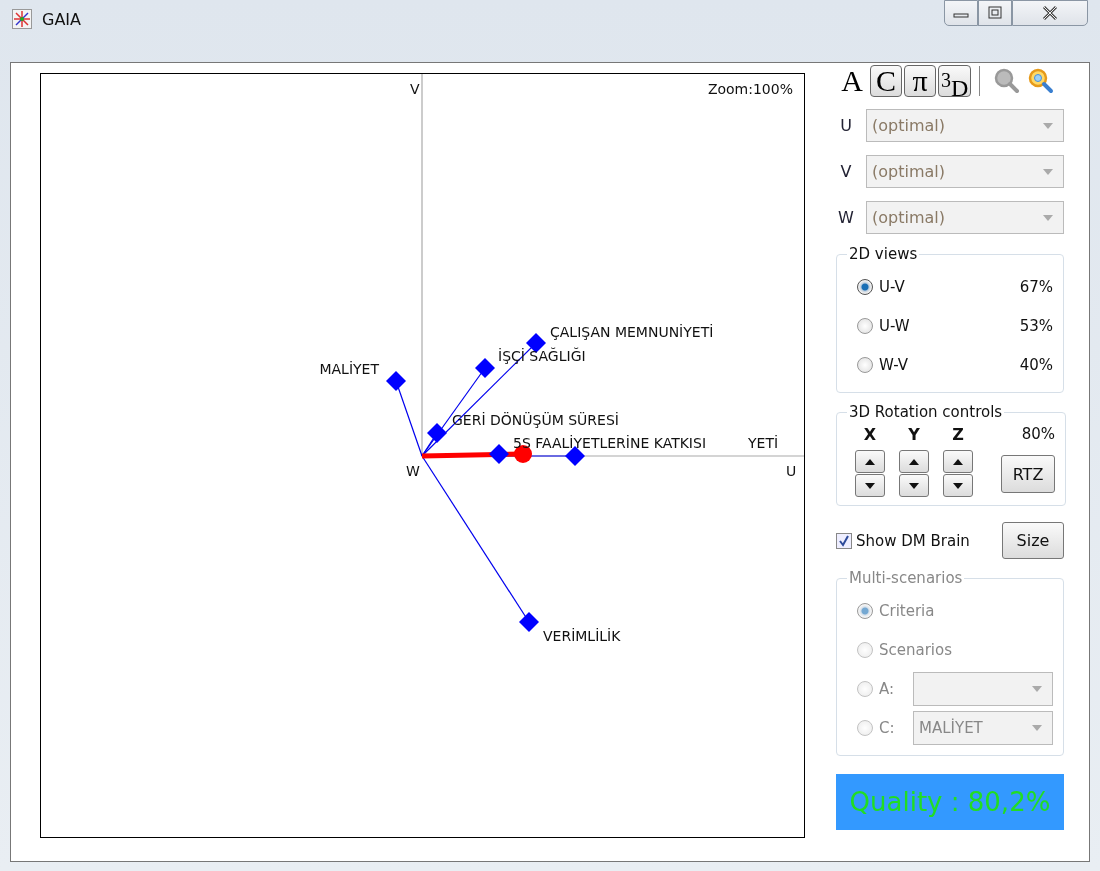  Describe the element at coordinates (750, 89) in the screenshot. I see `zoom-label: Zoom:100%` at that location.